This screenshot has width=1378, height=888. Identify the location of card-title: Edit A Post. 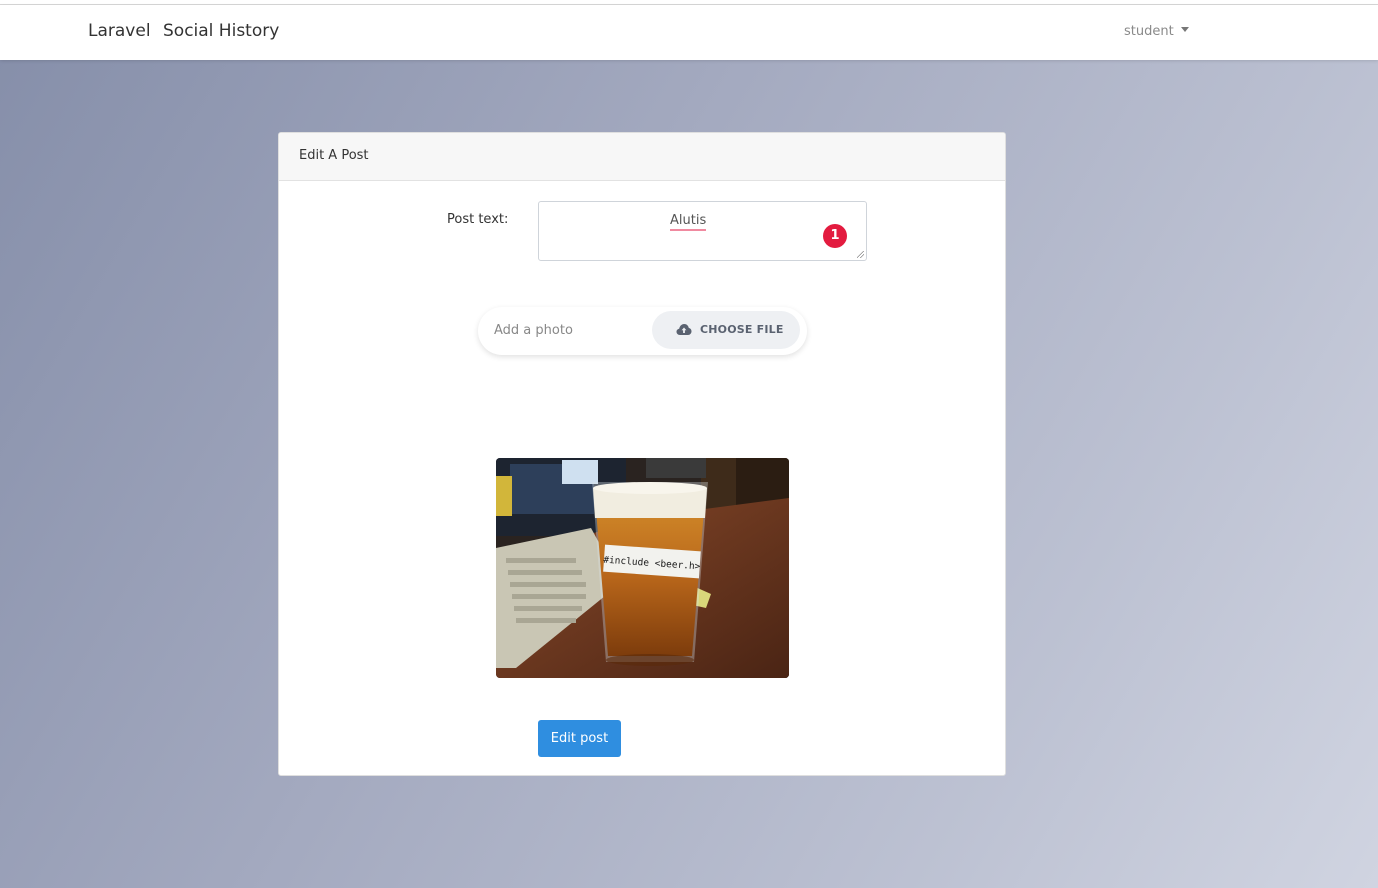
(334, 155).